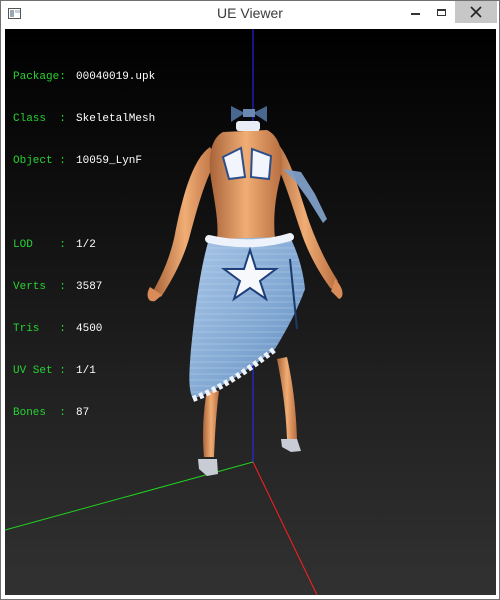 Image resolution: width=500 pixels, height=600 pixels. I want to click on minimize-button, so click(415, 12).